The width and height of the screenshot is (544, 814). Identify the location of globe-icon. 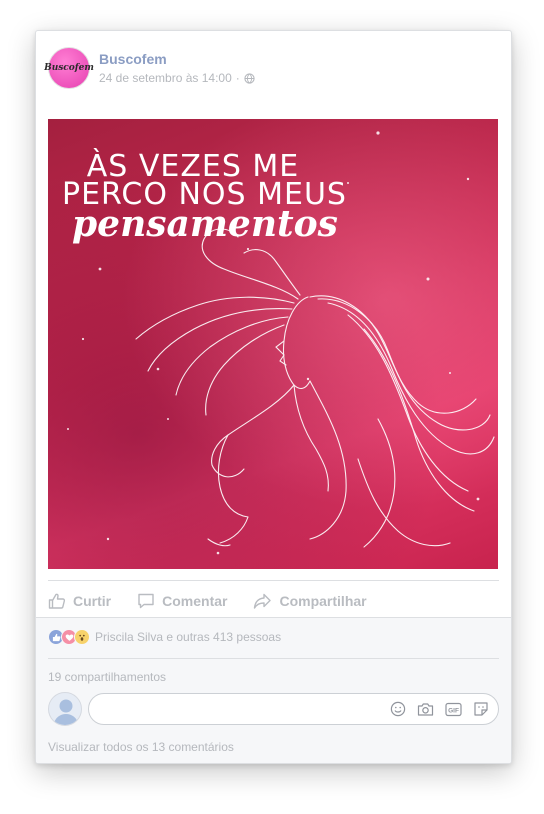
(249, 78).